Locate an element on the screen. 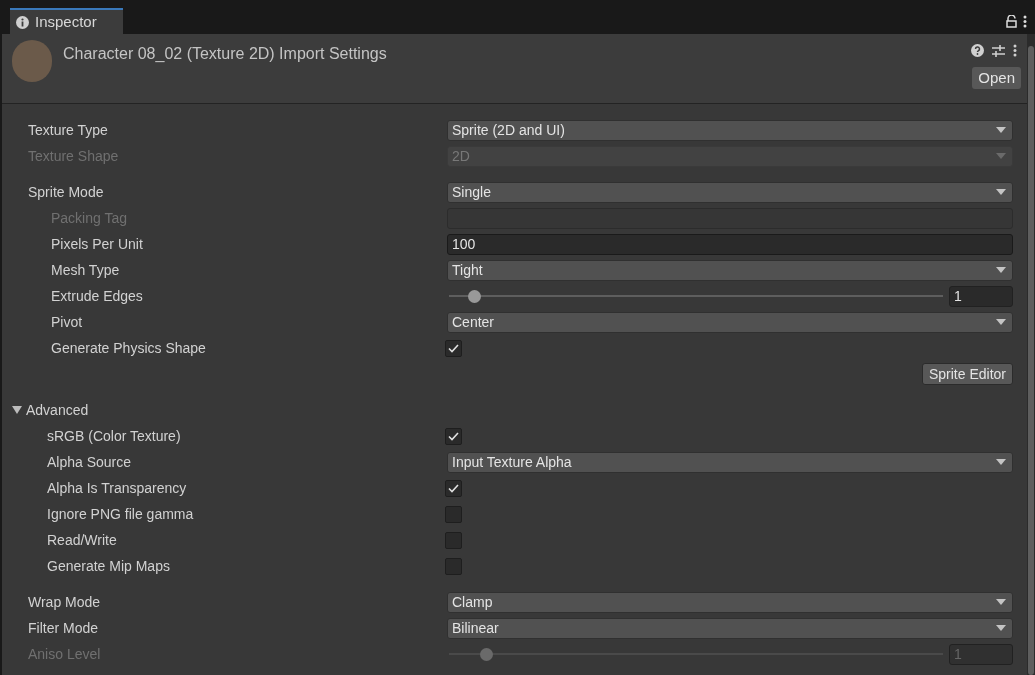 Image resolution: width=1035 pixels, height=675 pixels. field-label: Pixels Per Unit is located at coordinates (97, 244).